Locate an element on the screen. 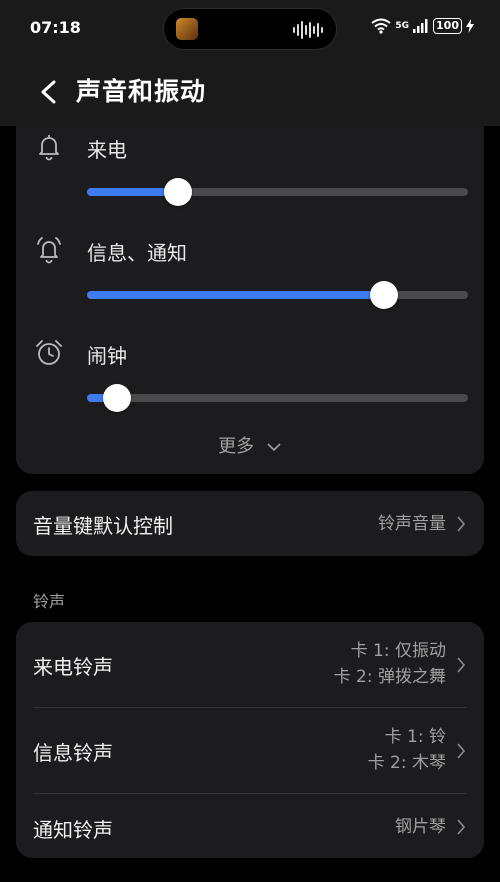 The image size is (500, 882). volume-label-call: 来电 is located at coordinates (107, 150).